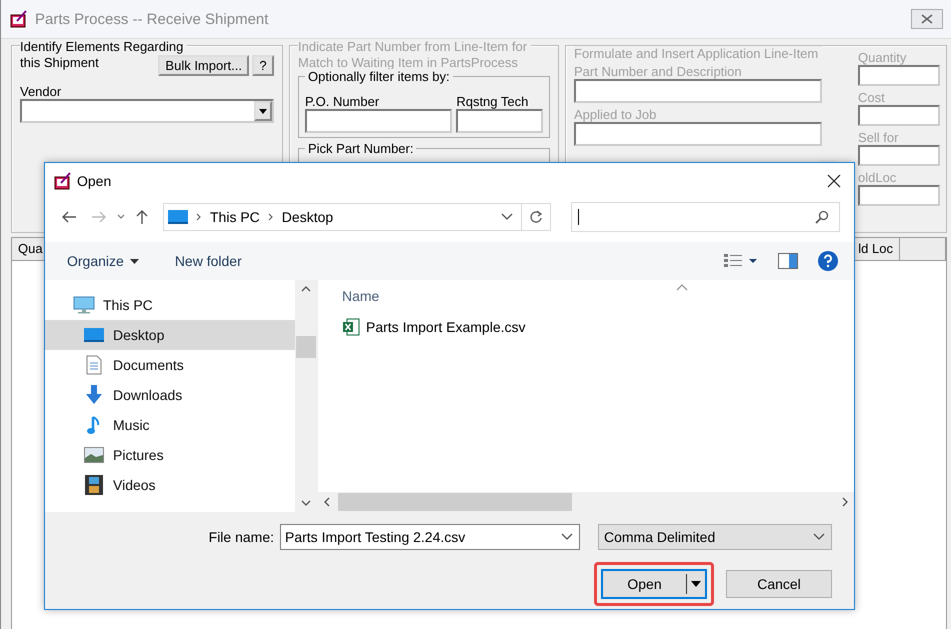 The height and width of the screenshot is (629, 951). I want to click on view-options-icon, so click(741, 261).